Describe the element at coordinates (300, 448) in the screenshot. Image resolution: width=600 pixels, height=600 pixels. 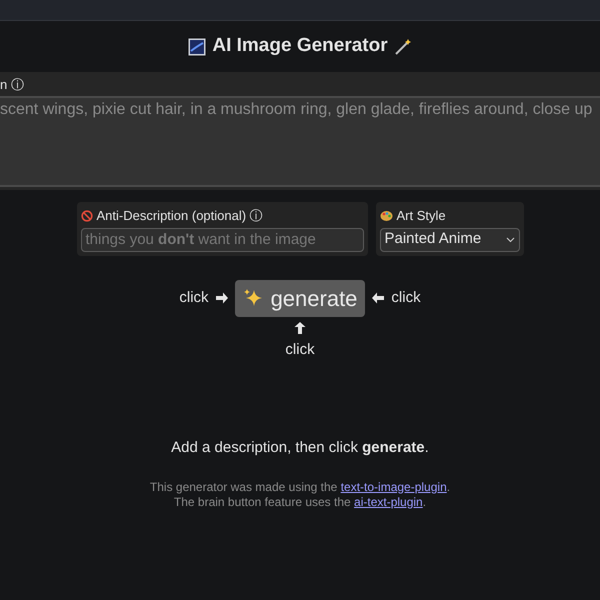
I see `status-message: Add a description, then click generate.` at that location.